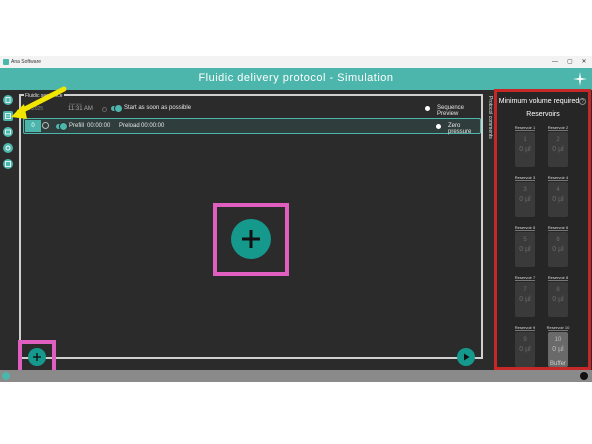  I want to click on status-bar, so click(296, 376).